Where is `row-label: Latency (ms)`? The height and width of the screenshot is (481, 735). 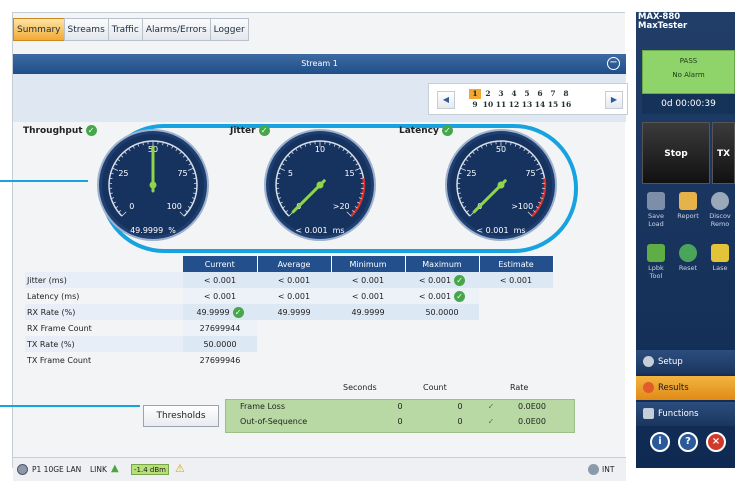 row-label: Latency (ms) is located at coordinates (104, 296).